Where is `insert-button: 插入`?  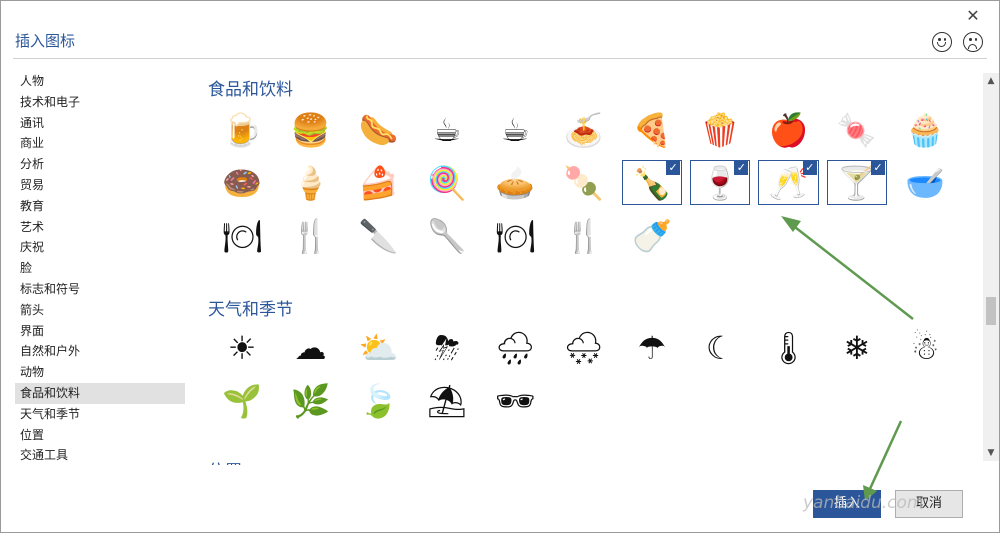
insert-button: 插入 is located at coordinates (847, 504).